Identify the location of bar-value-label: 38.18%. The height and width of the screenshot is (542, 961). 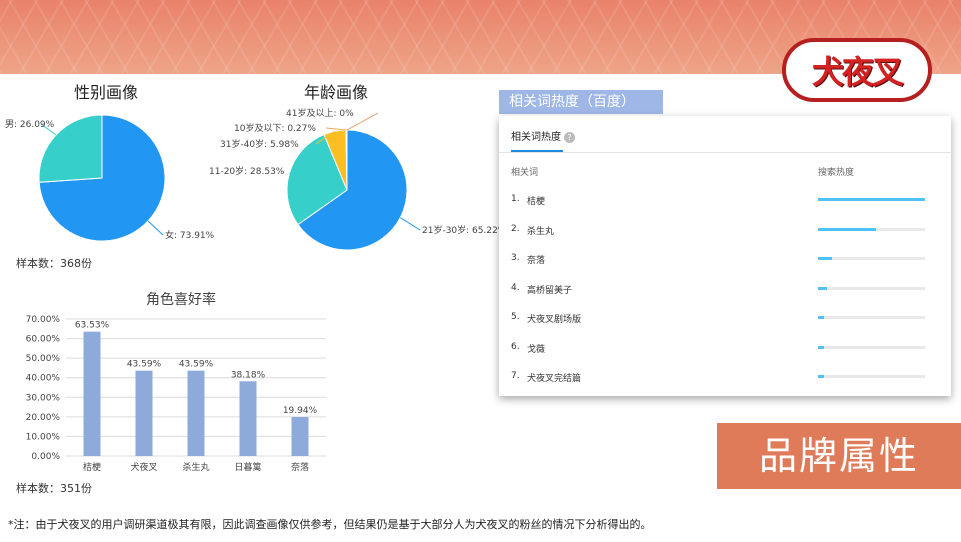
(248, 375).